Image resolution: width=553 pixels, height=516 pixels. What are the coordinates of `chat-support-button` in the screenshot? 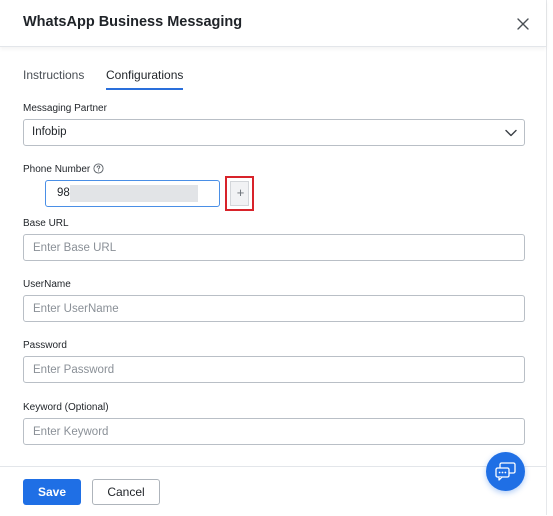 It's located at (505, 471).